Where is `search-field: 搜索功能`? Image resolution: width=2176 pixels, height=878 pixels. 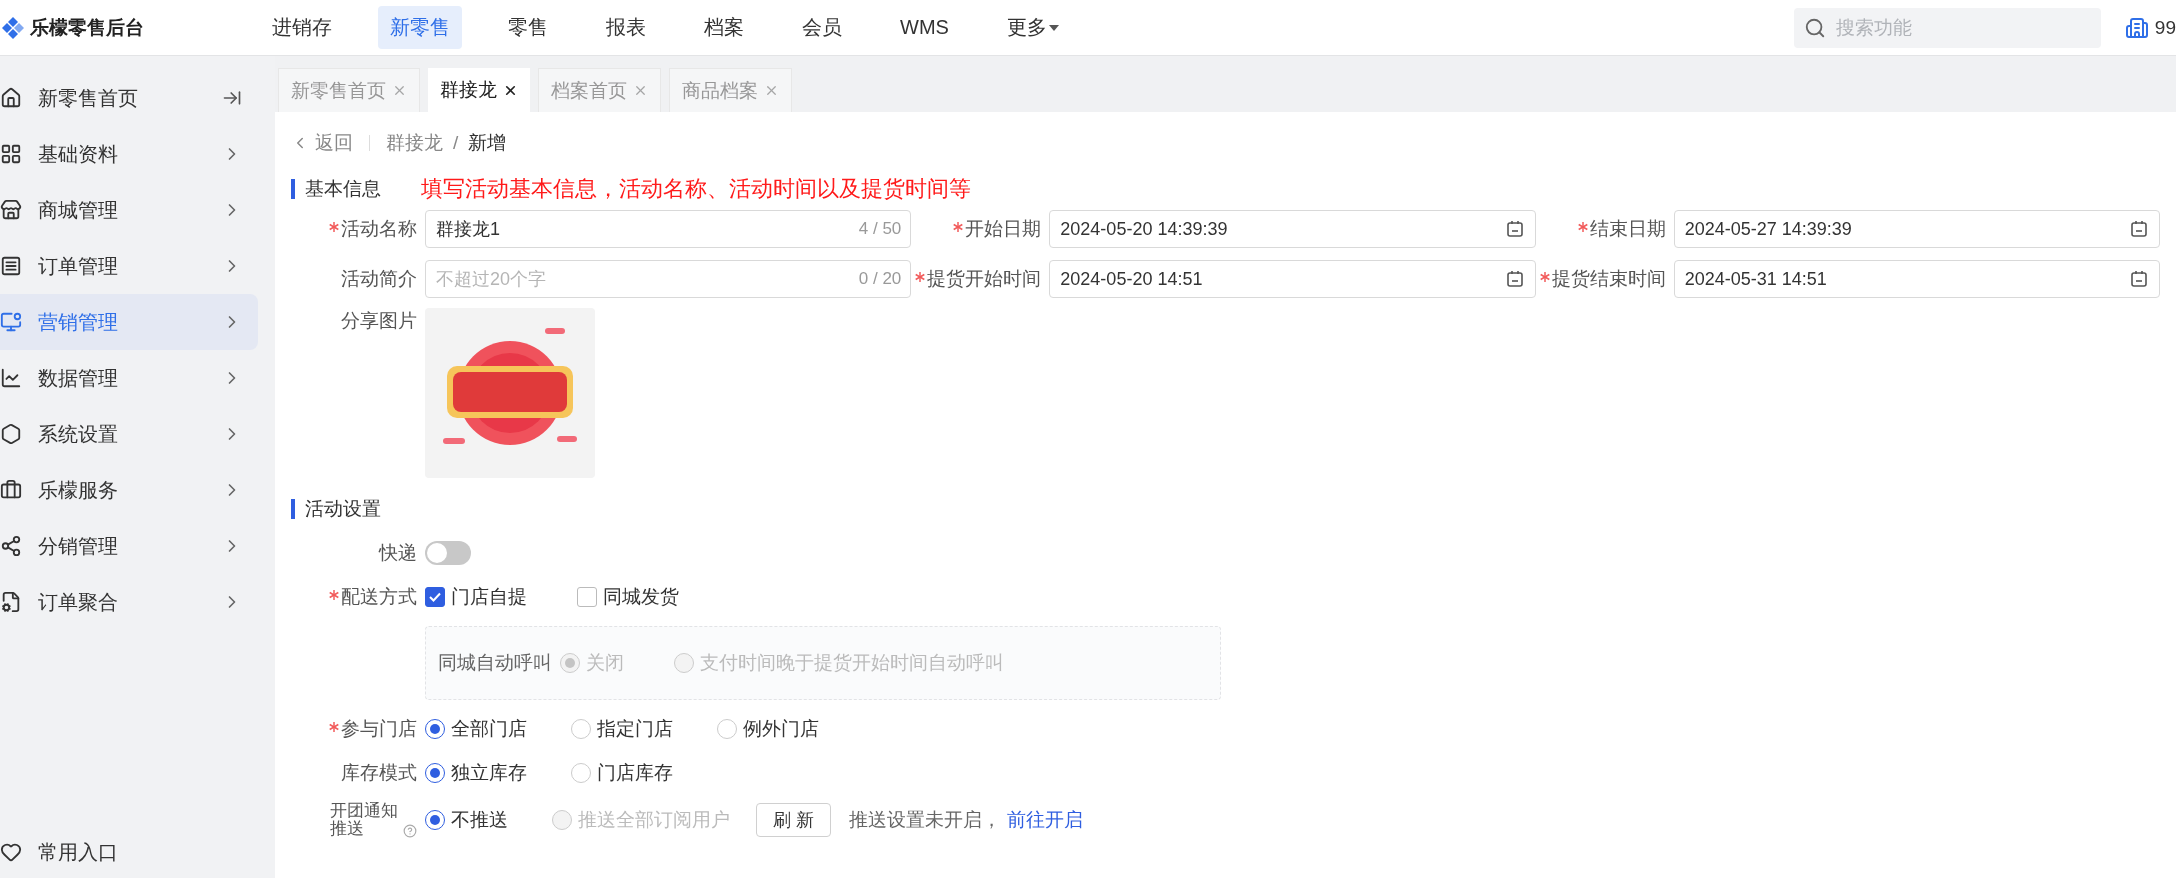
search-field: 搜索功能 is located at coordinates (1947, 27).